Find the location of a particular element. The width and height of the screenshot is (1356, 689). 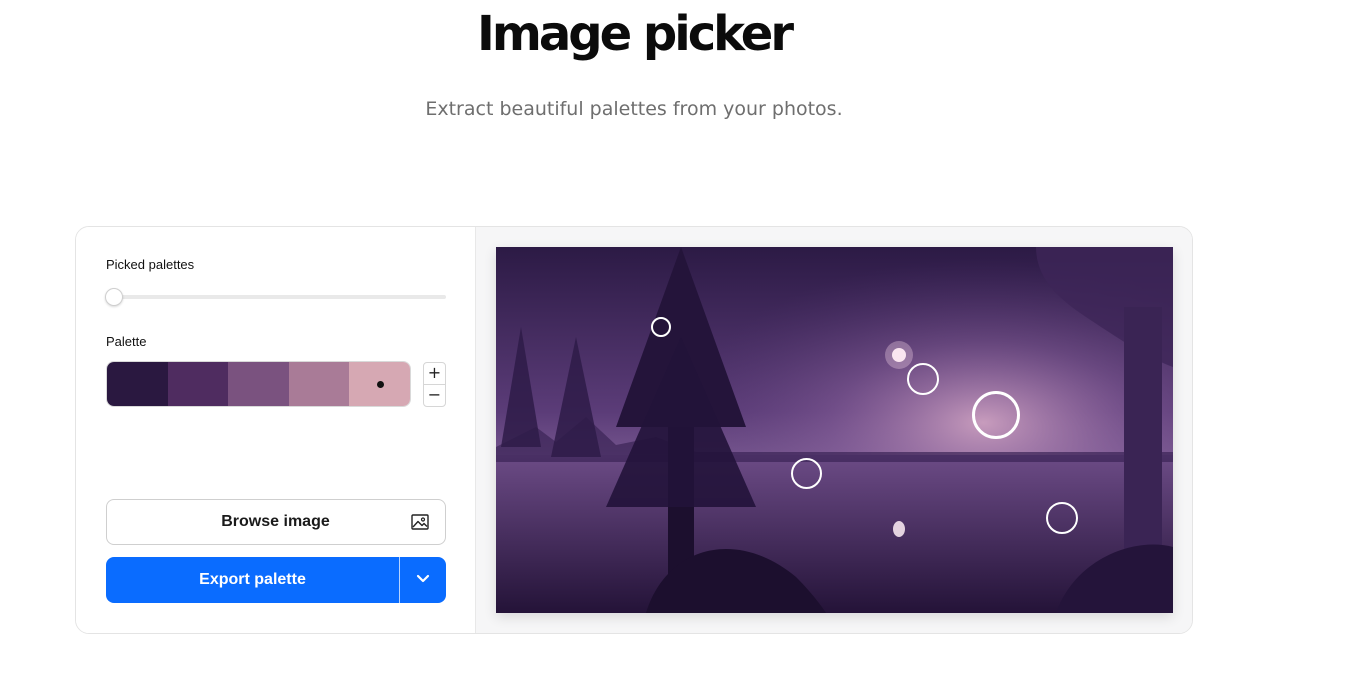

picked-palettes-slider-track is located at coordinates (276, 297).